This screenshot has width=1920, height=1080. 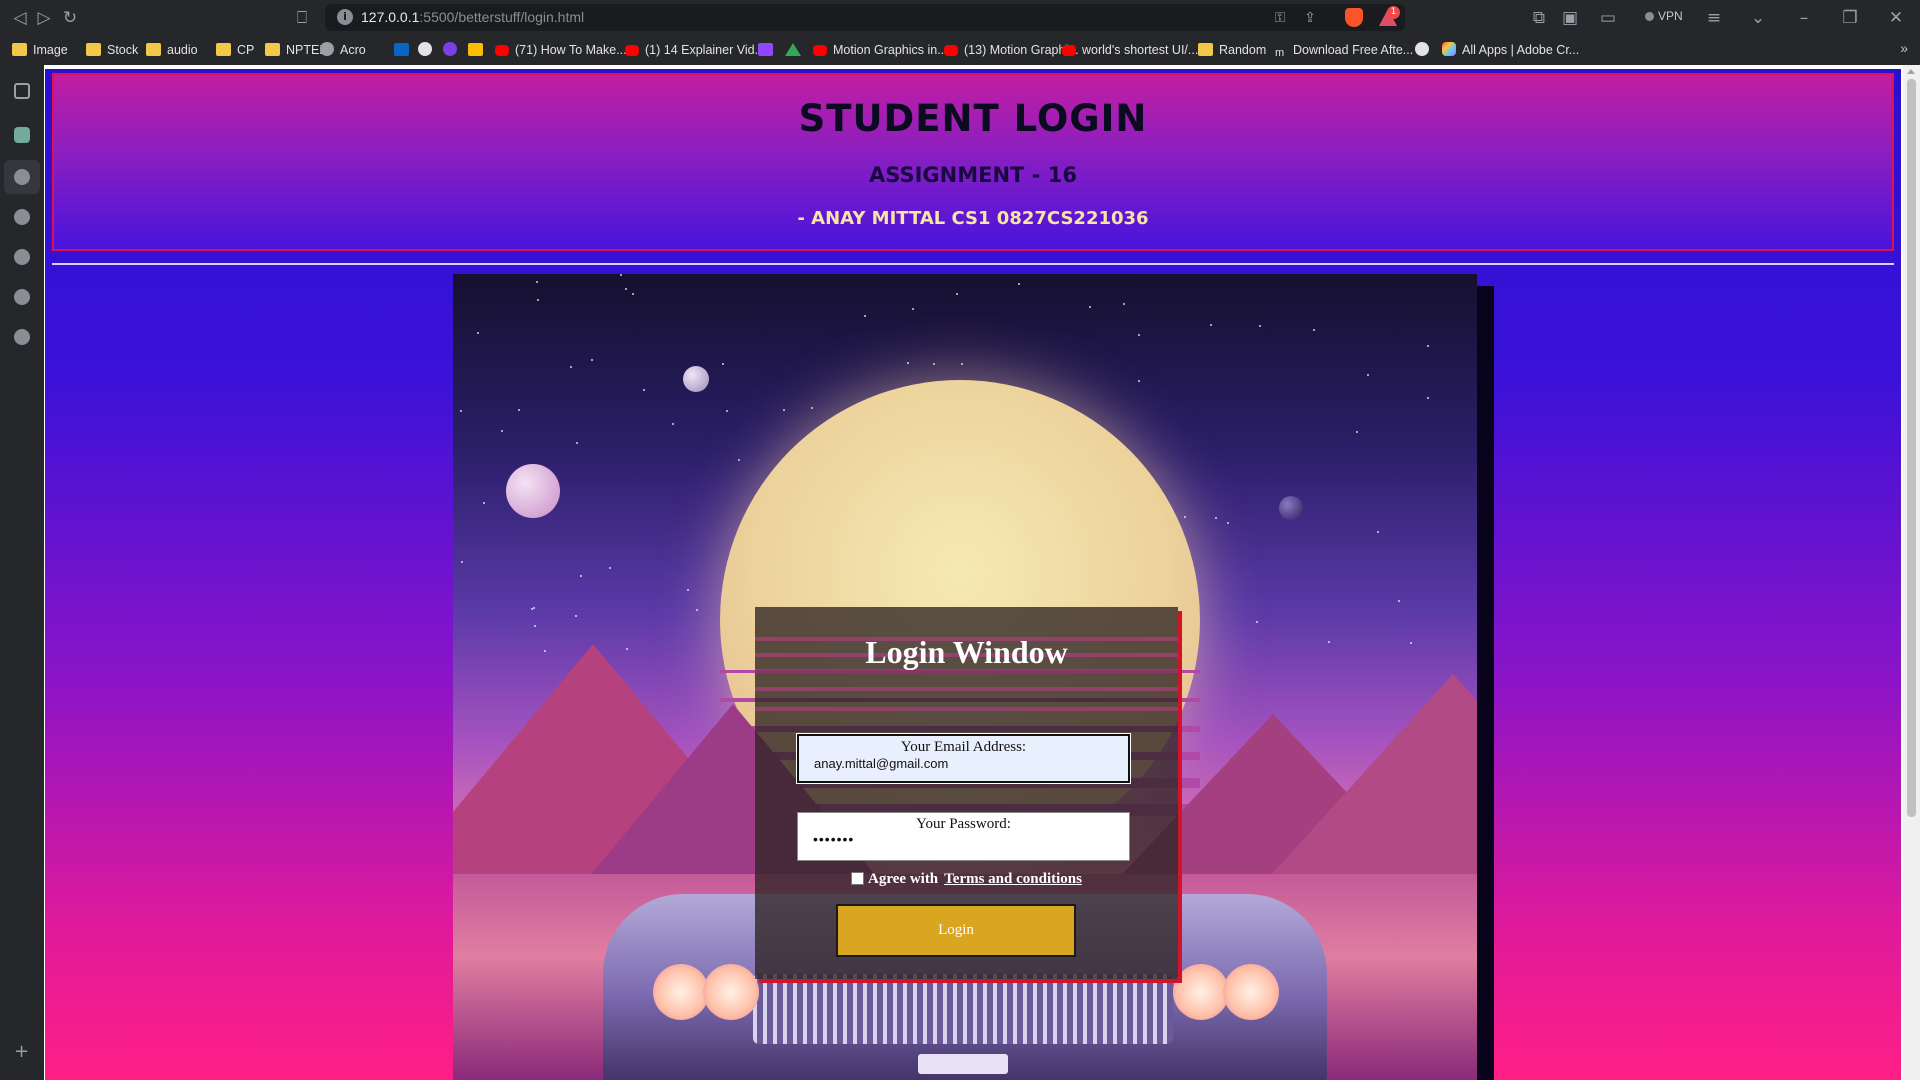 I want to click on github-icon, so click(x=425, y=49).